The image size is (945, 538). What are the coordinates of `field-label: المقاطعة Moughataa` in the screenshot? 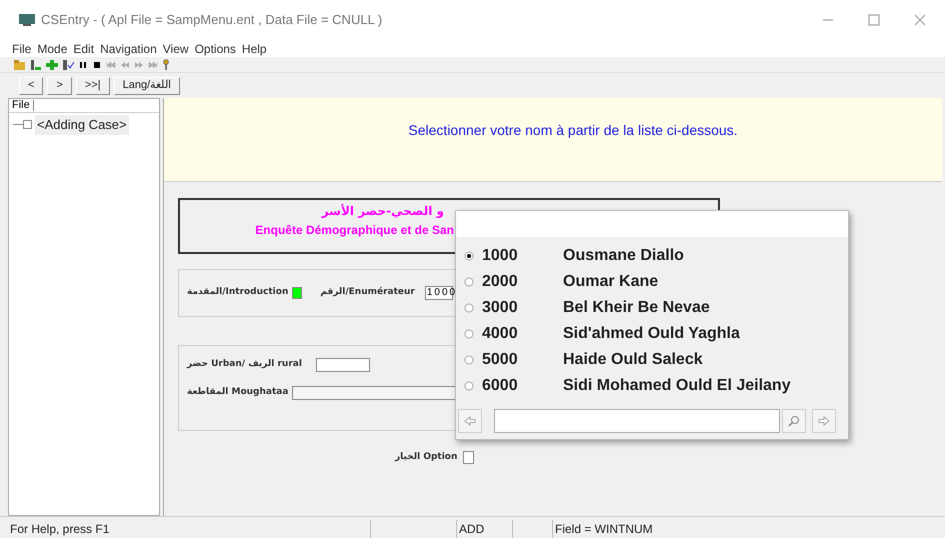 It's located at (237, 393).